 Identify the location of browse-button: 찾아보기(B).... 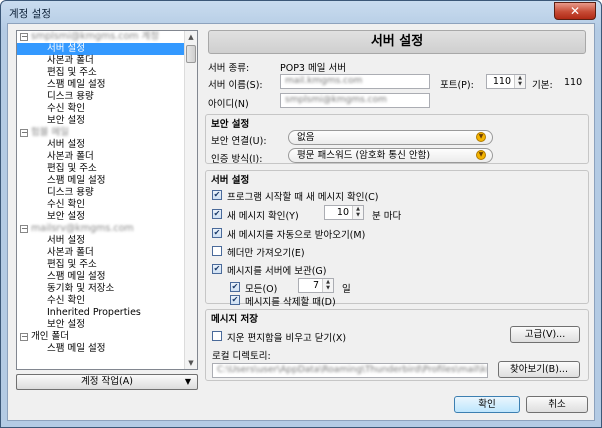
(539, 369).